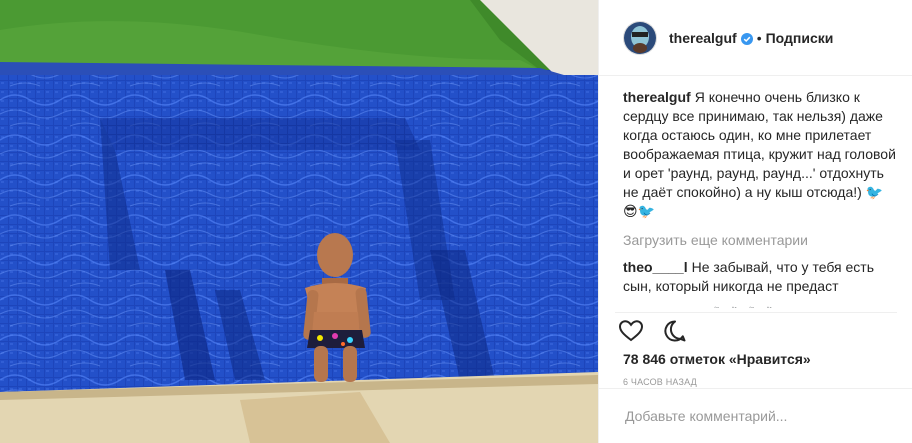  What do you see at coordinates (657, 97) in the screenshot?
I see `caption-username: therealguf` at bounding box center [657, 97].